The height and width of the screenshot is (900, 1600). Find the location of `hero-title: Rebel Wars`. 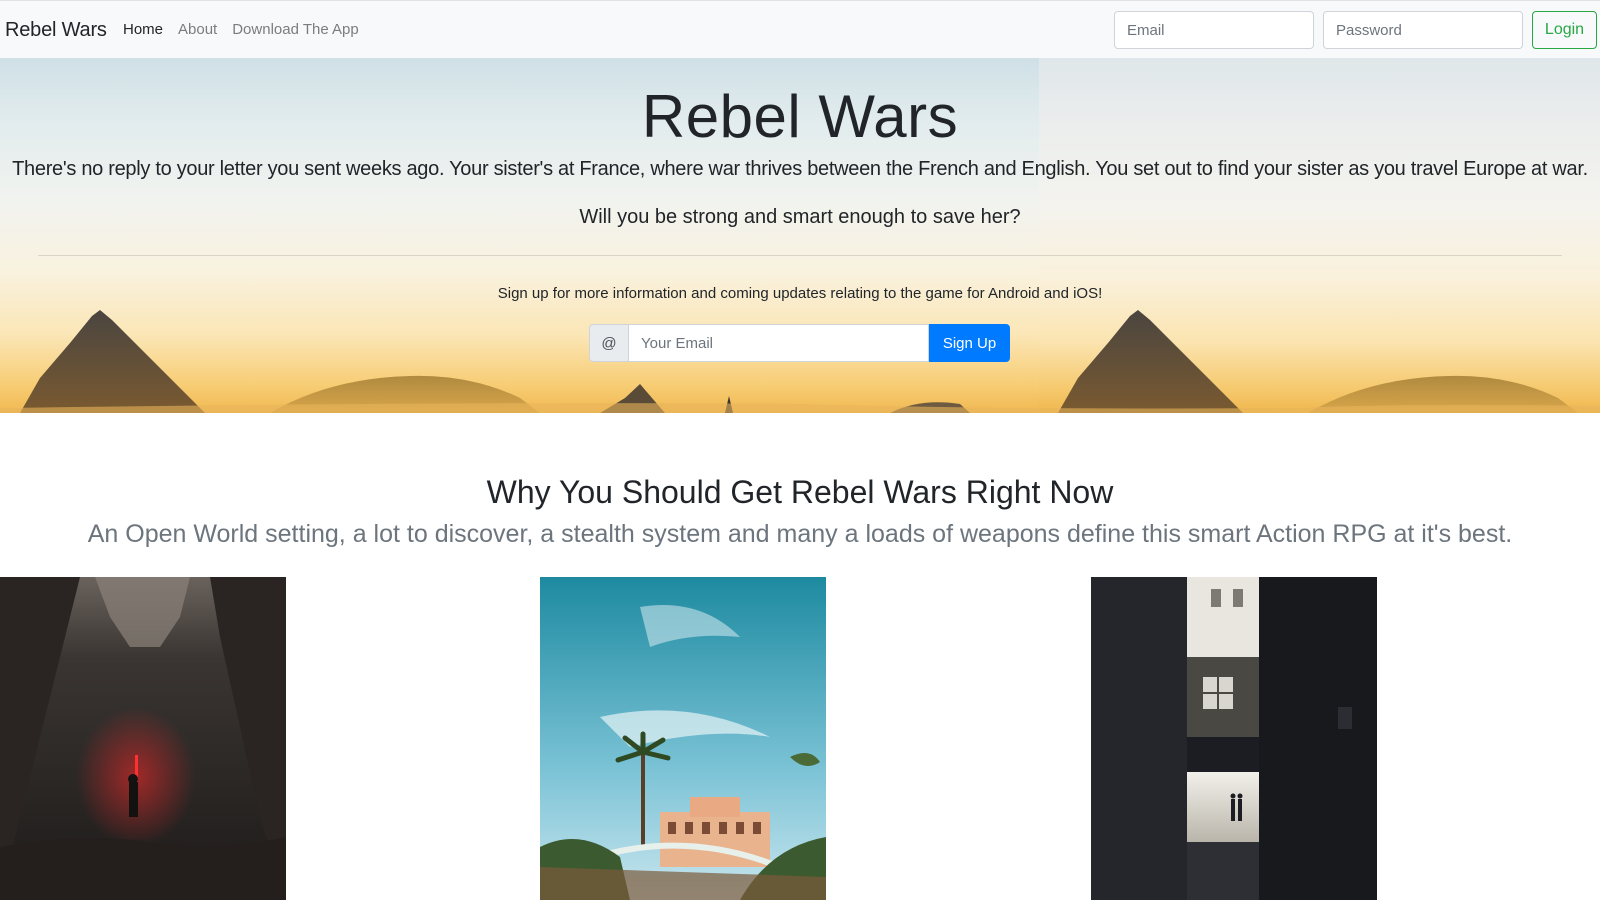

hero-title: Rebel Wars is located at coordinates (800, 116).